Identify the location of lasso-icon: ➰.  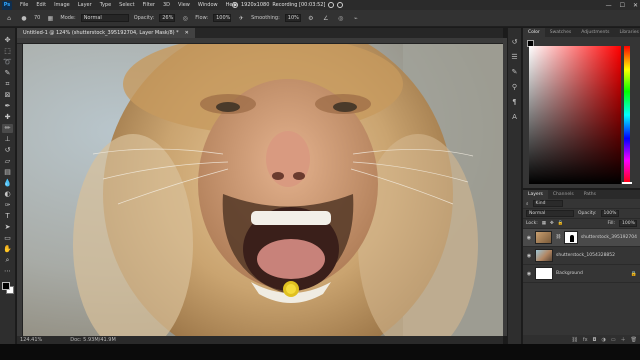
(7, 62).